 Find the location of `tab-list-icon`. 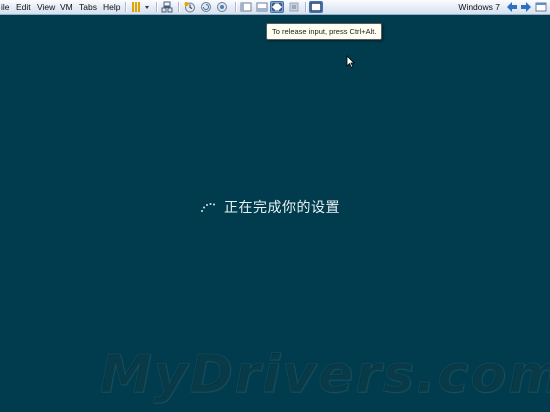

tab-list-icon is located at coordinates (541, 7).